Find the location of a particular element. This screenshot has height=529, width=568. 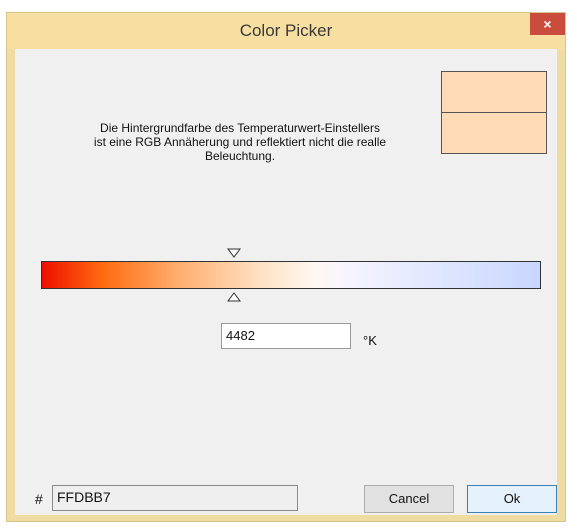

close-icon: × is located at coordinates (547, 24).